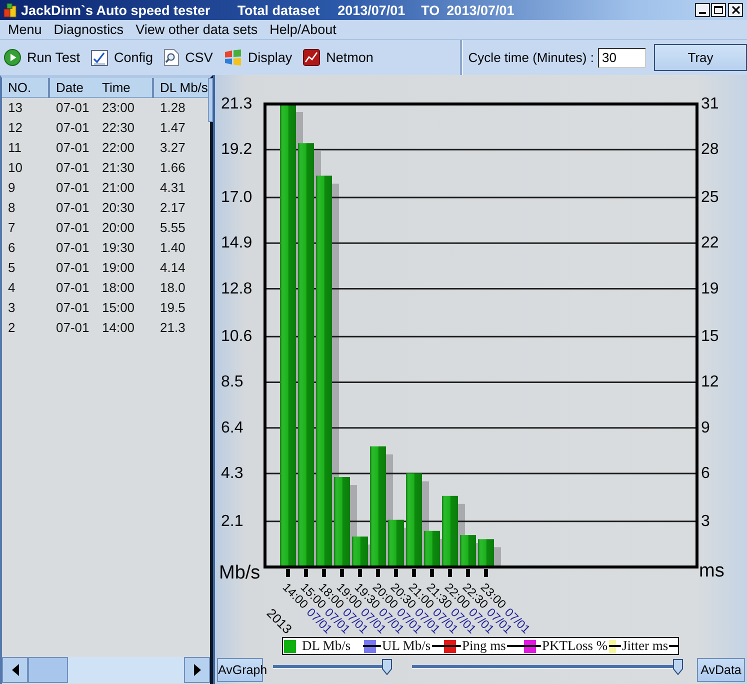  What do you see at coordinates (233, 57) in the screenshot?
I see `tiles-icon` at bounding box center [233, 57].